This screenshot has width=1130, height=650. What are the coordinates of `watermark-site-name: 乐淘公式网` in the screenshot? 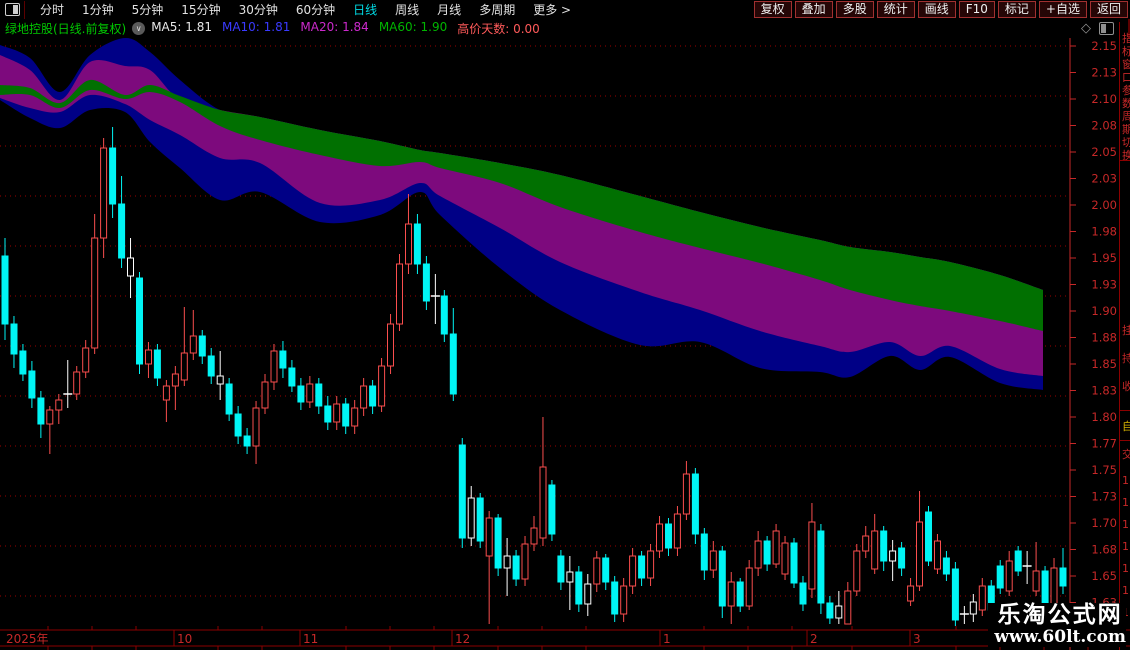 It's located at (1060, 615).